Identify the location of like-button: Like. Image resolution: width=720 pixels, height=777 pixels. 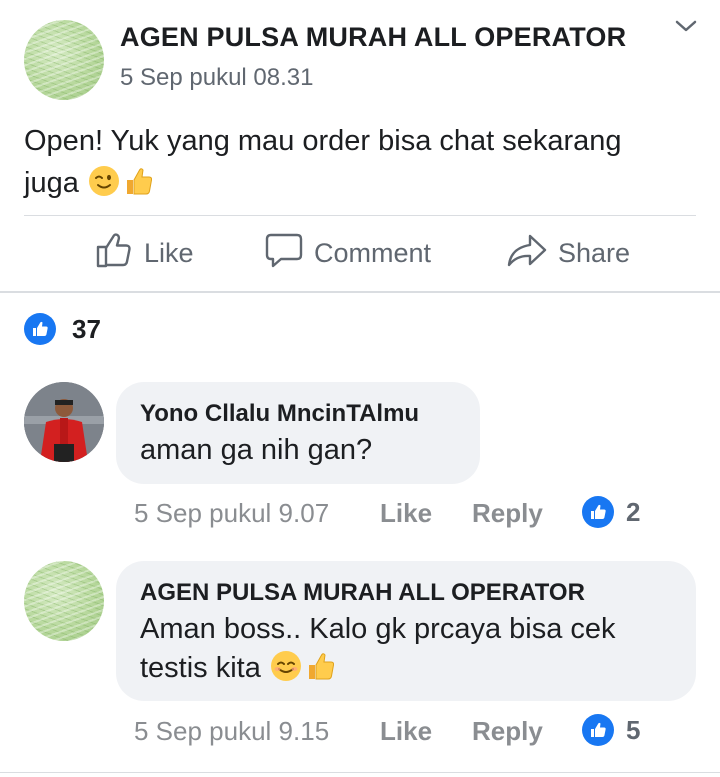
(144, 253).